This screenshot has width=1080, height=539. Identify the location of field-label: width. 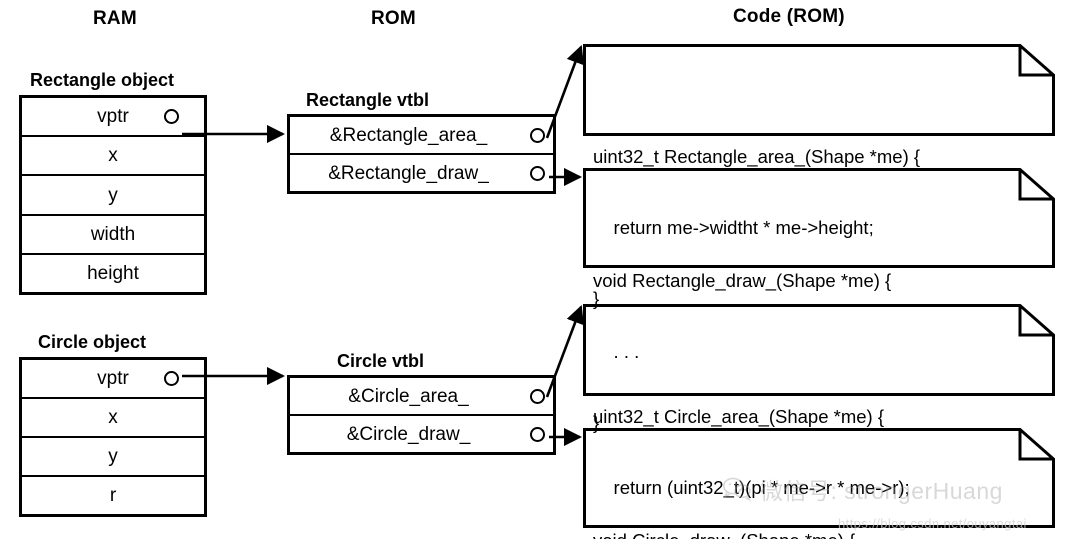
(113, 234).